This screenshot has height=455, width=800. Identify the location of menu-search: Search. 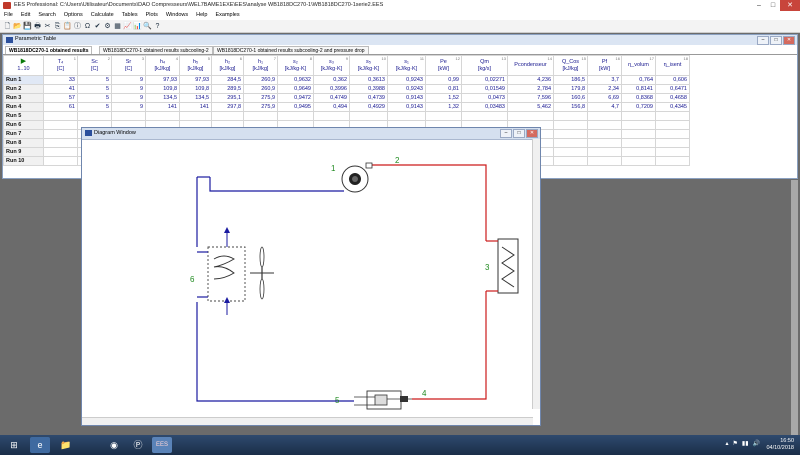
(46, 15).